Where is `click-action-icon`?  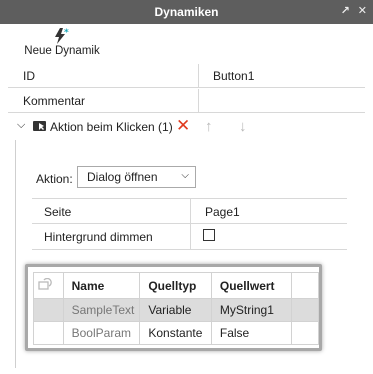 click-action-icon is located at coordinates (39, 126).